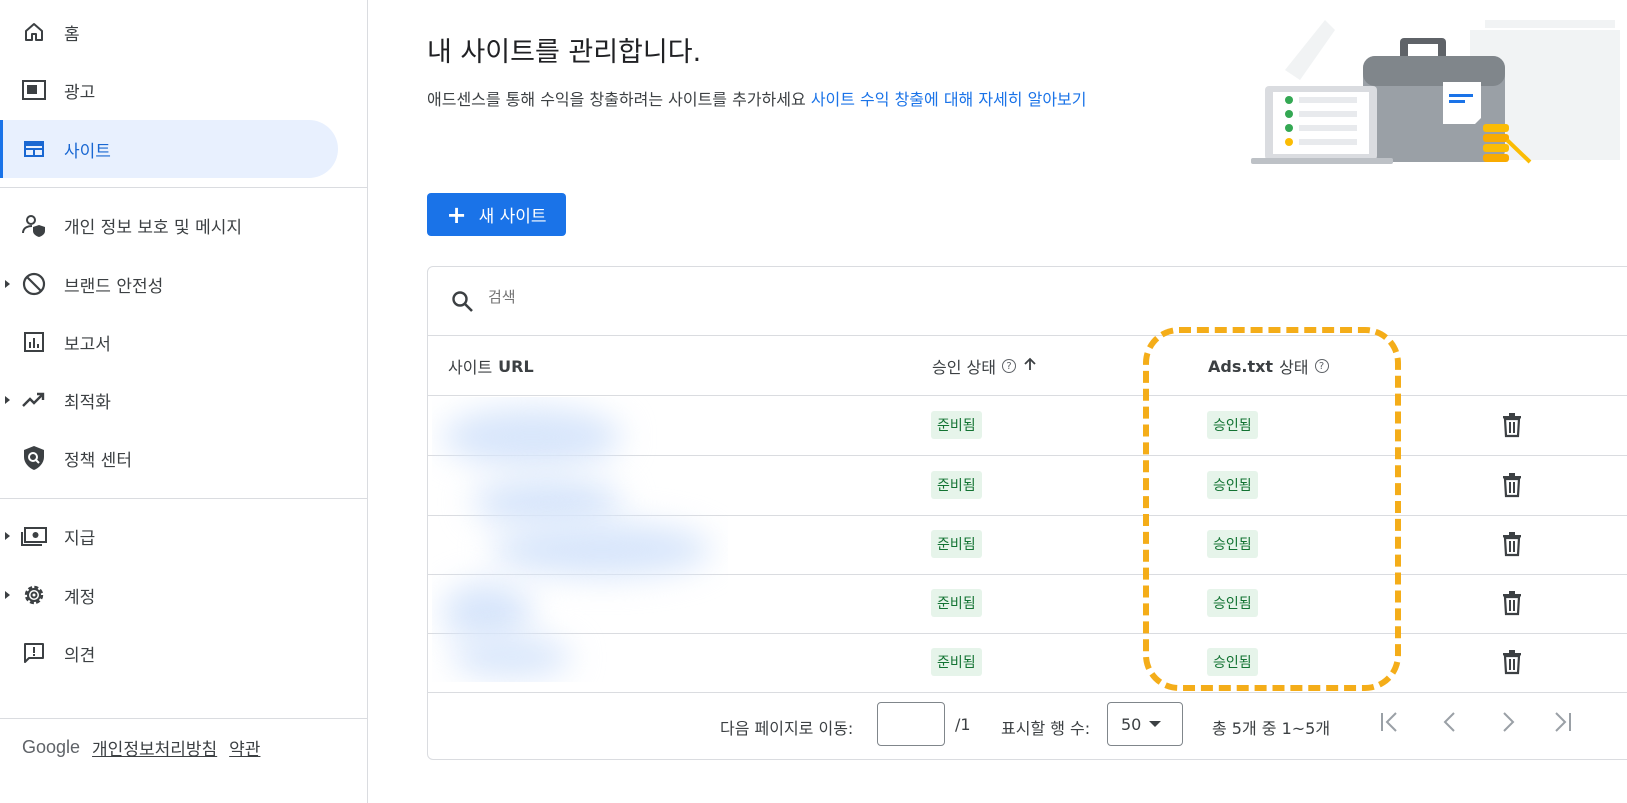 Image resolution: width=1627 pixels, height=803 pixels. Describe the element at coordinates (964, 367) in the screenshot. I see `column-header-text: 승인 상태` at that location.